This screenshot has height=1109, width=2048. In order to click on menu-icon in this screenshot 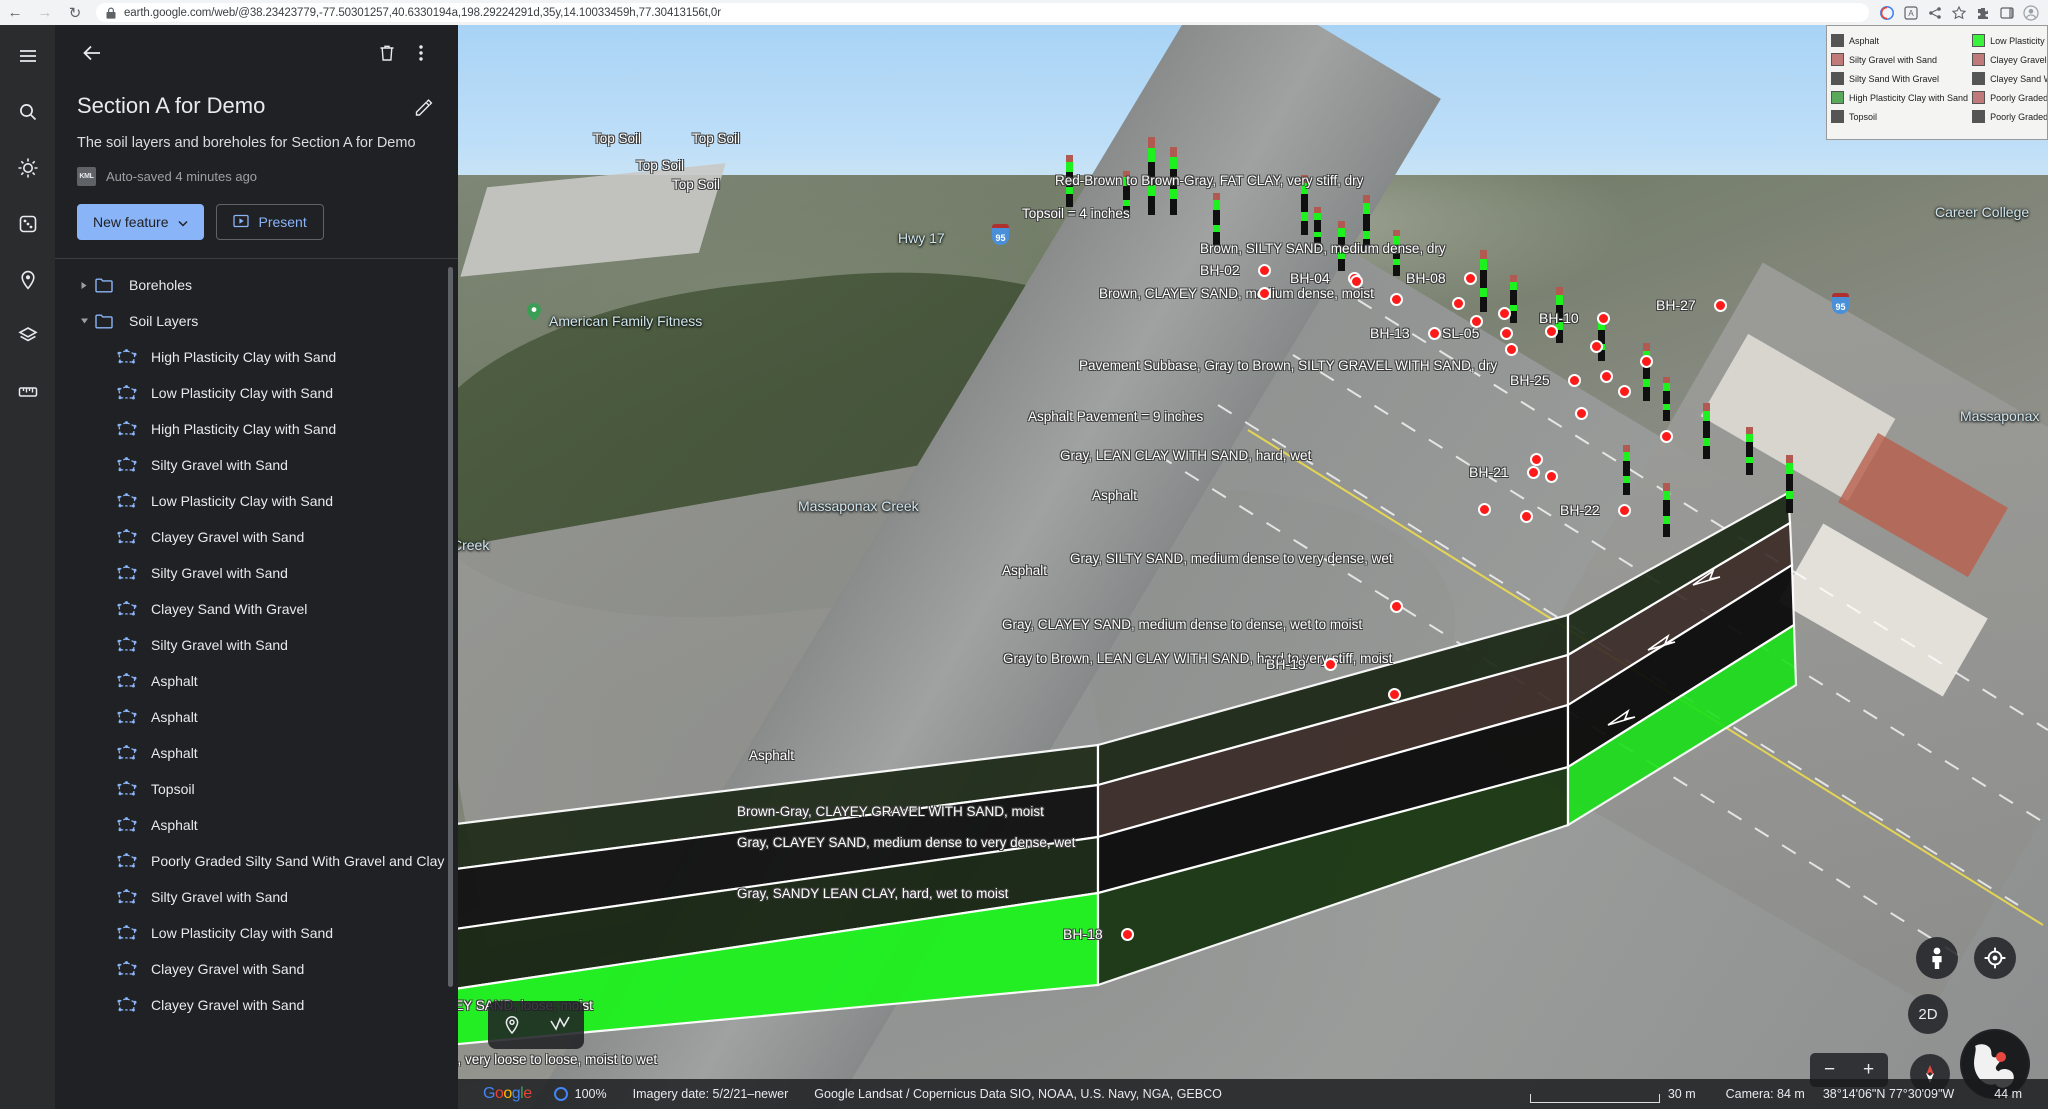, I will do `click(28, 56)`.